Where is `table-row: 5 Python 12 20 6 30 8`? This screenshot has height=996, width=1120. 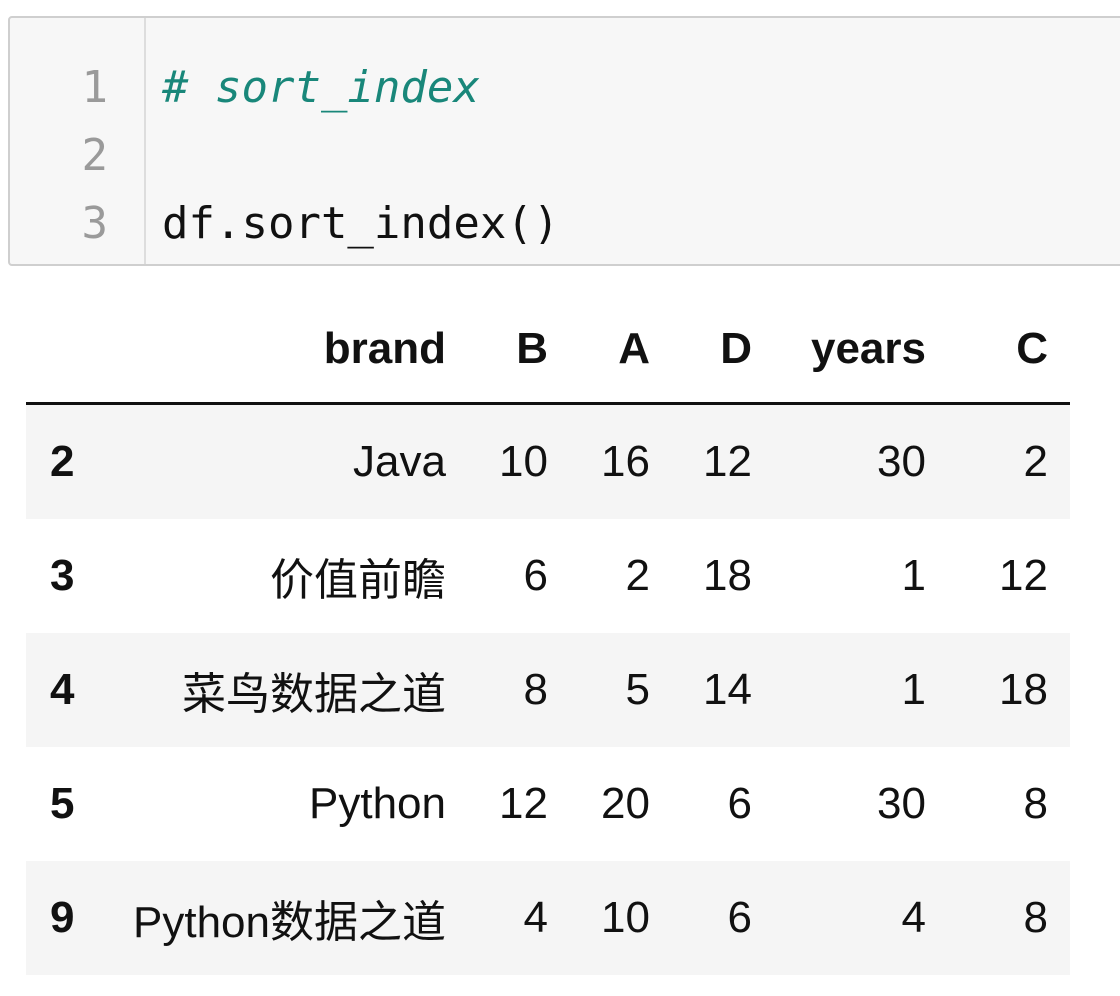 table-row: 5 Python 12 20 6 30 8 is located at coordinates (548, 804).